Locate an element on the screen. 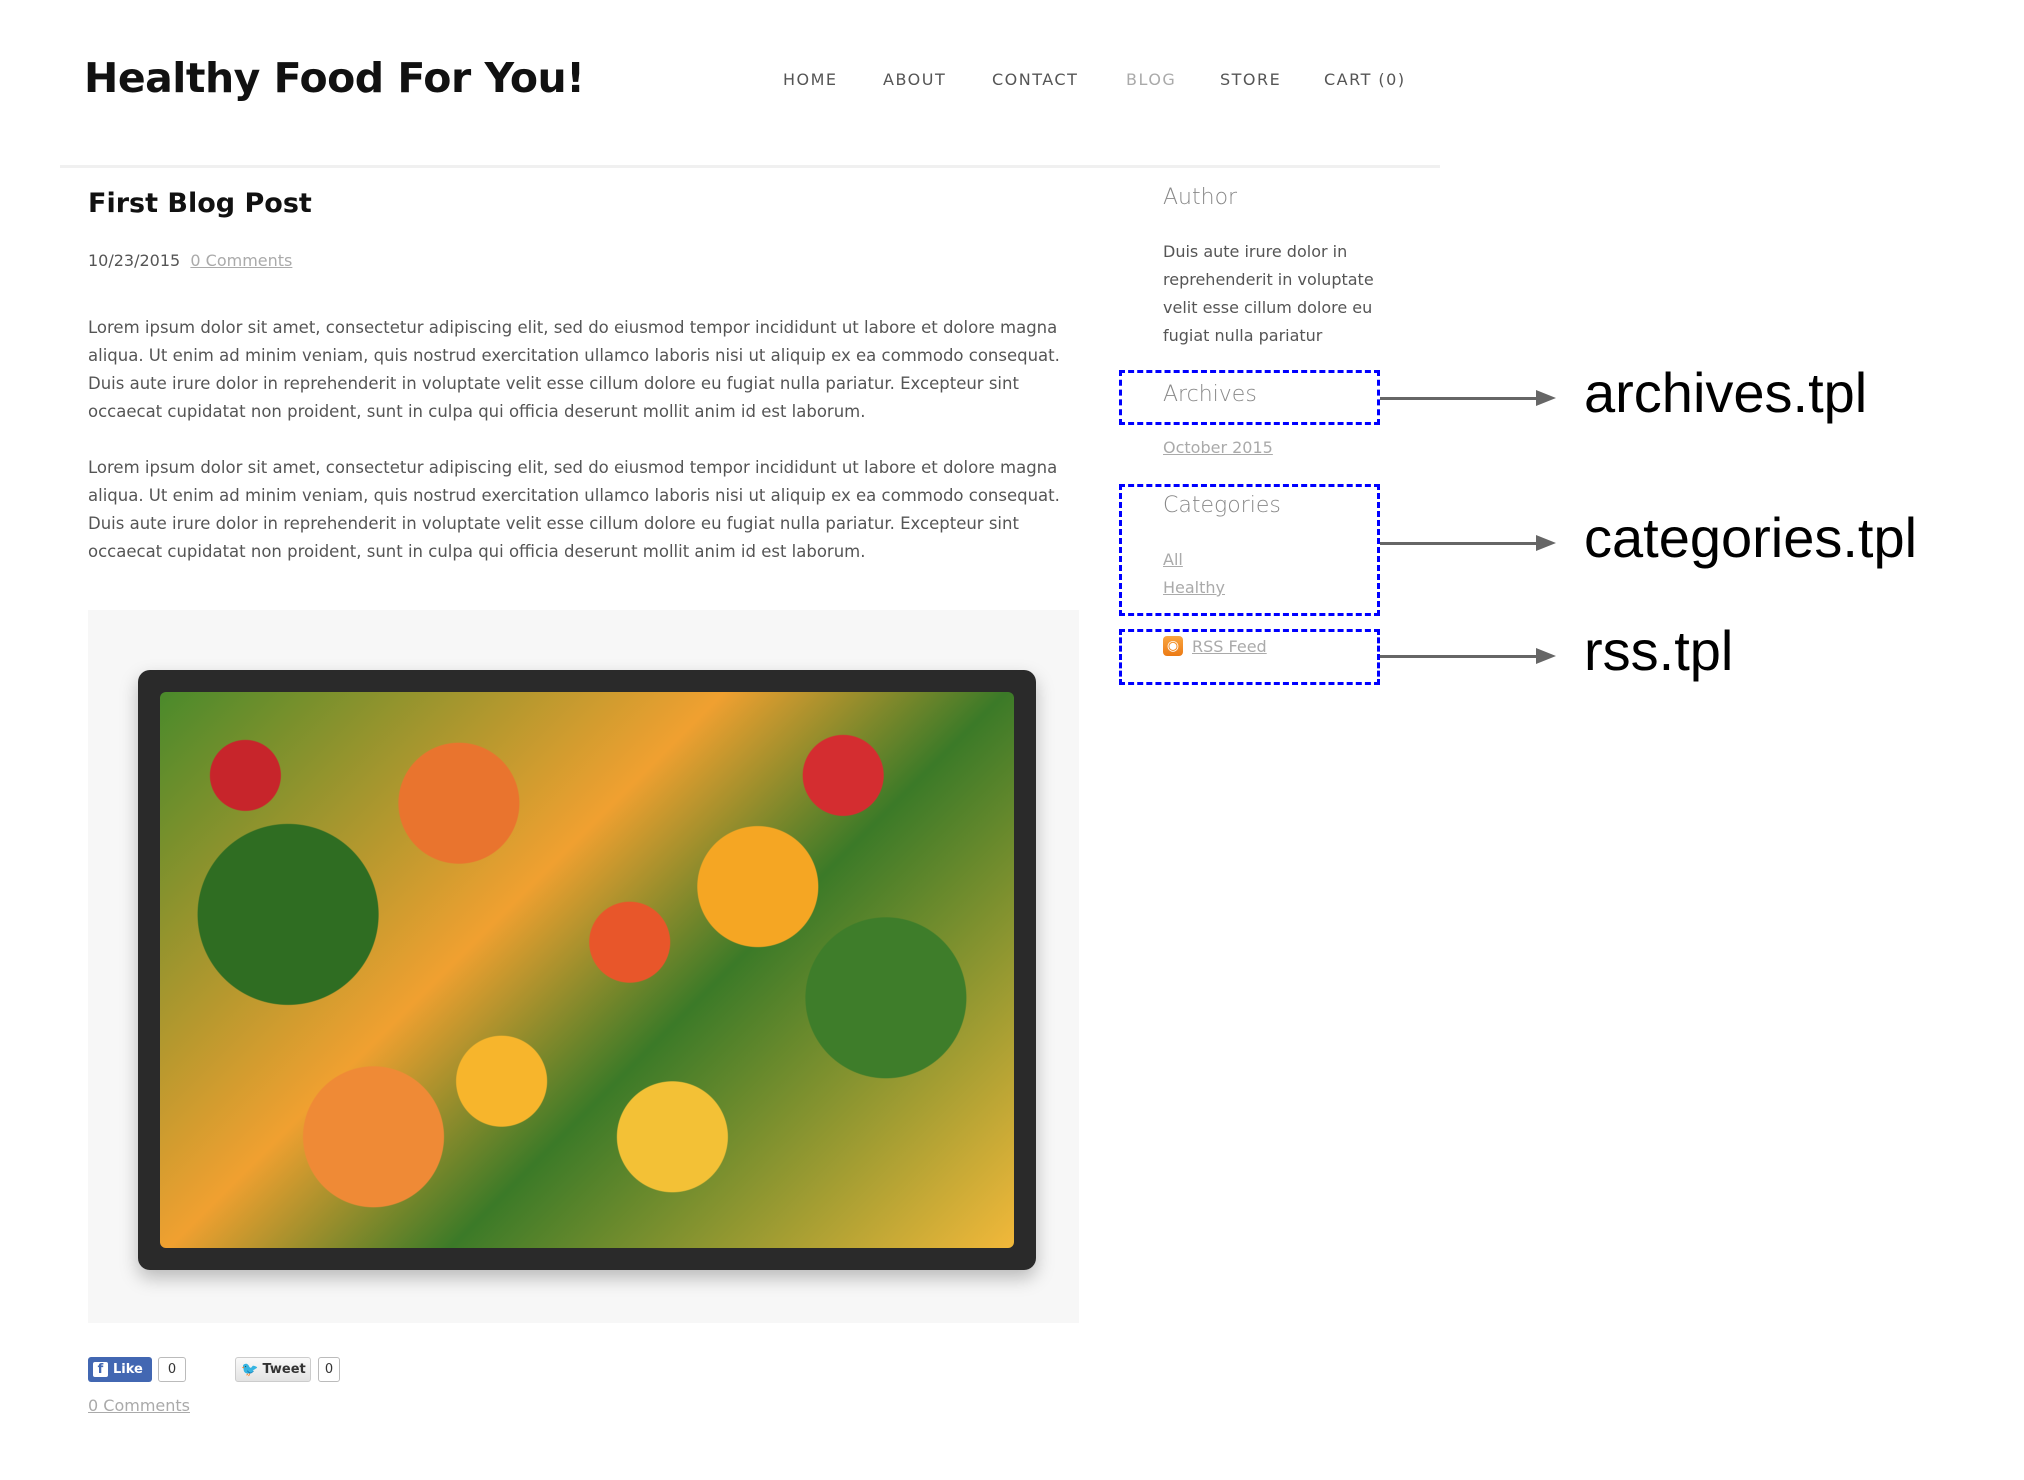 This screenshot has width=2024, height=1480. categories-tpl-label: categories.tpl is located at coordinates (1751, 537).